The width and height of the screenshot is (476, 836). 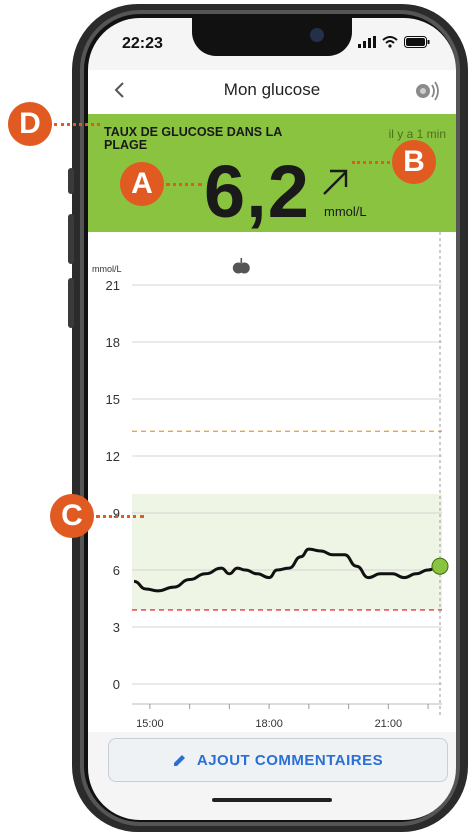 What do you see at coordinates (414, 162) in the screenshot?
I see `callout-b: B` at bounding box center [414, 162].